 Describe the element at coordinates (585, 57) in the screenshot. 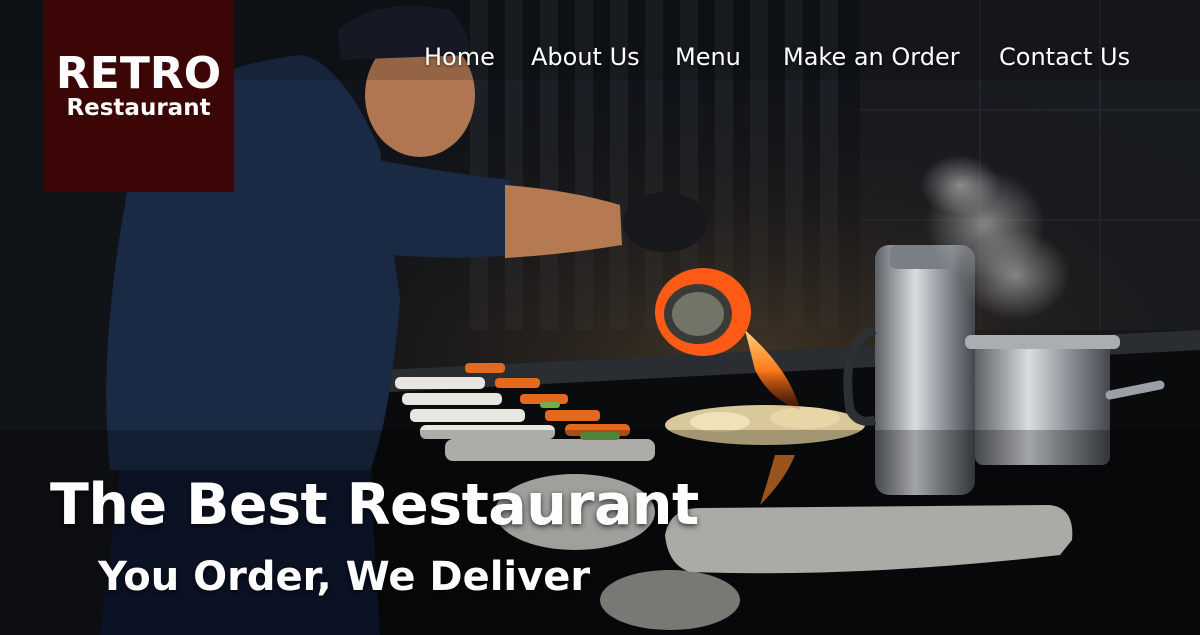

I see `nav-link-about-us: About Us` at that location.